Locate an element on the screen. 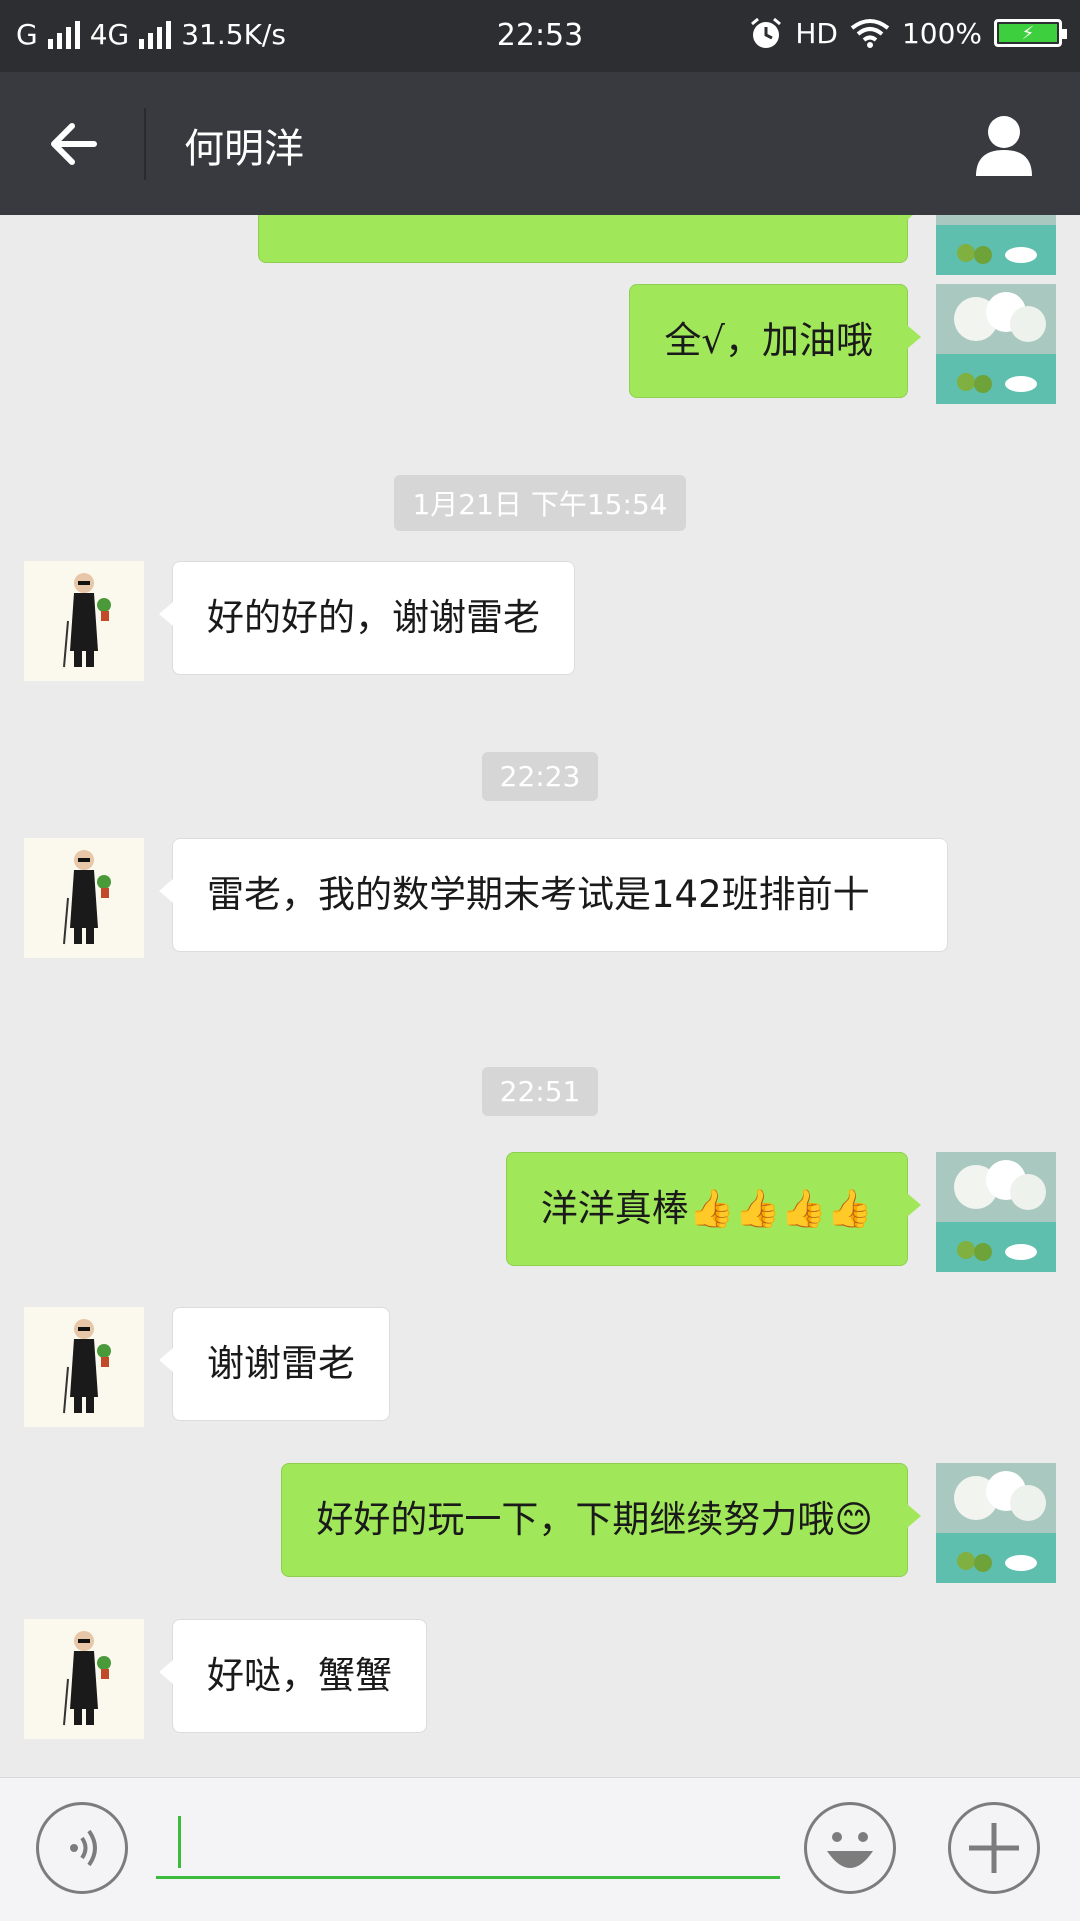  voice-icon is located at coordinates (83, 1848).